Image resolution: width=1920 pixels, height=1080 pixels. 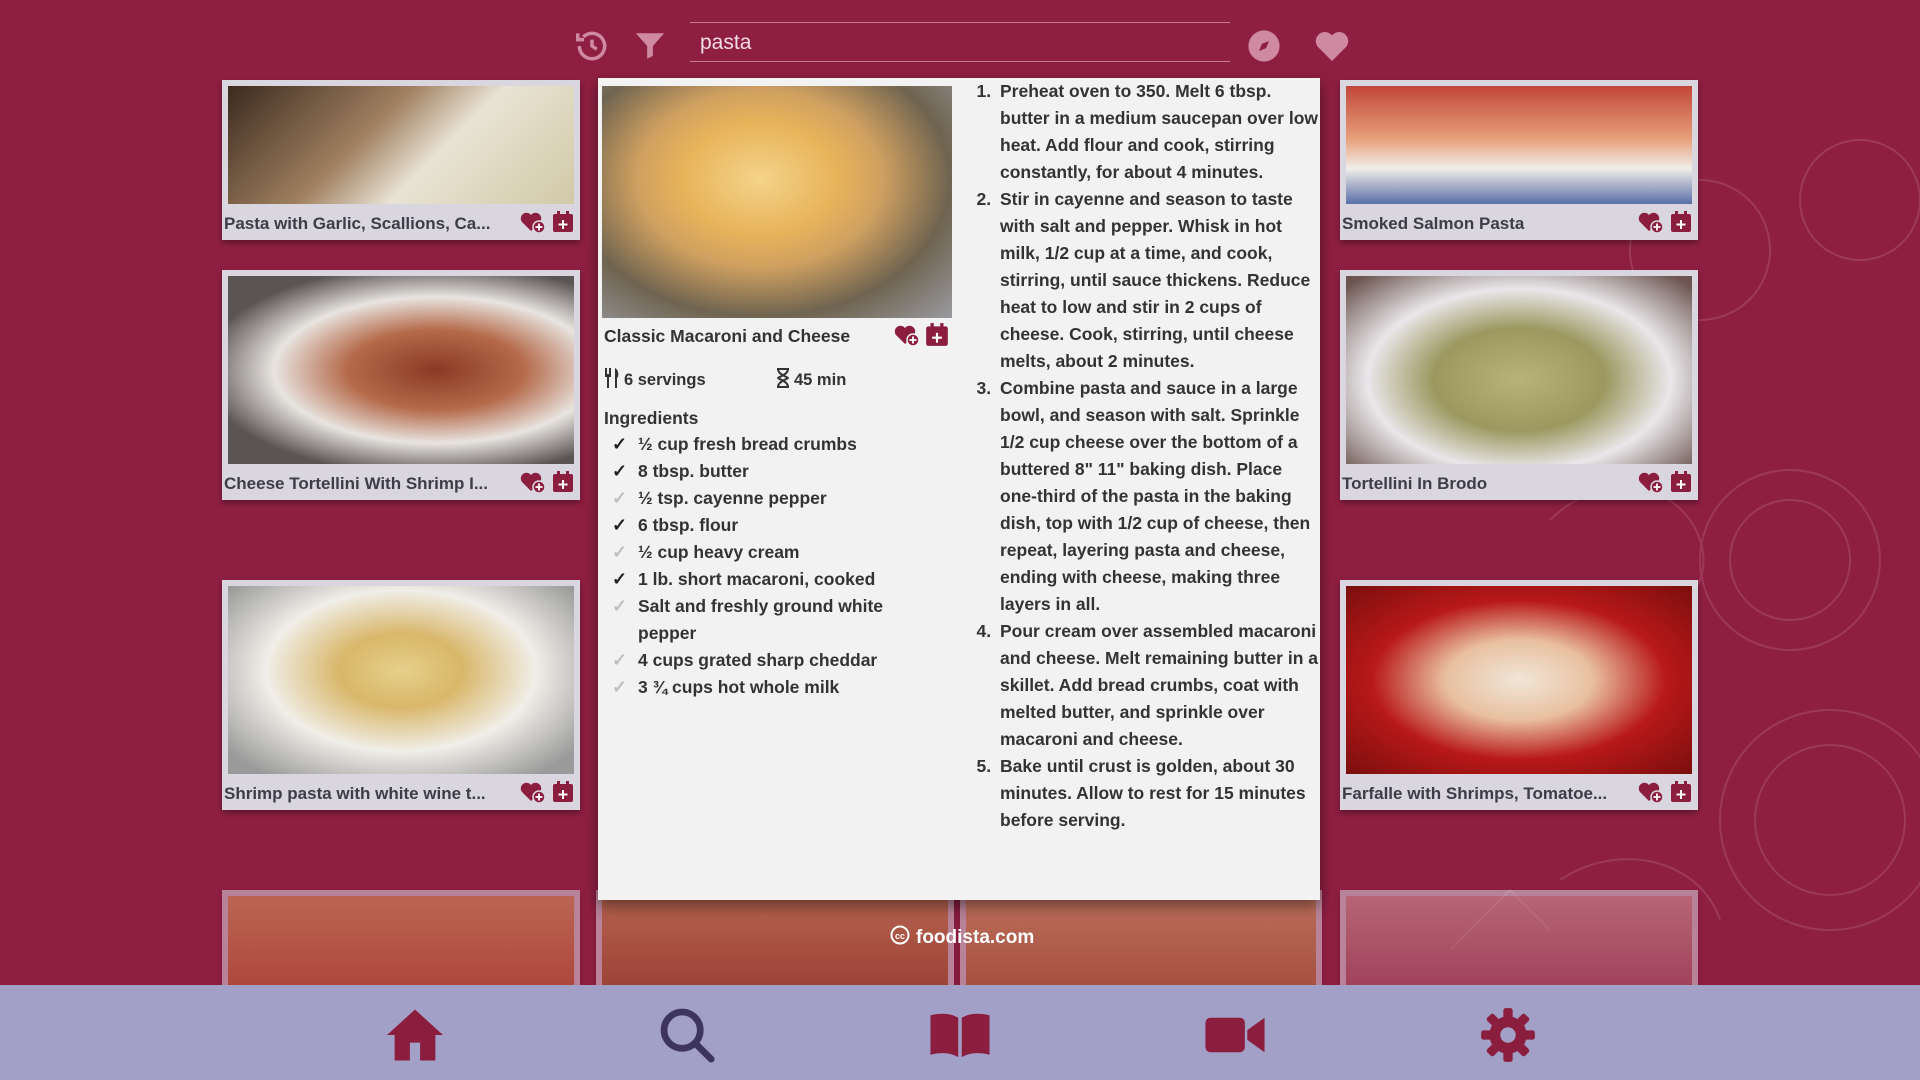 I want to click on source-label: foodista.com, so click(x=975, y=937).